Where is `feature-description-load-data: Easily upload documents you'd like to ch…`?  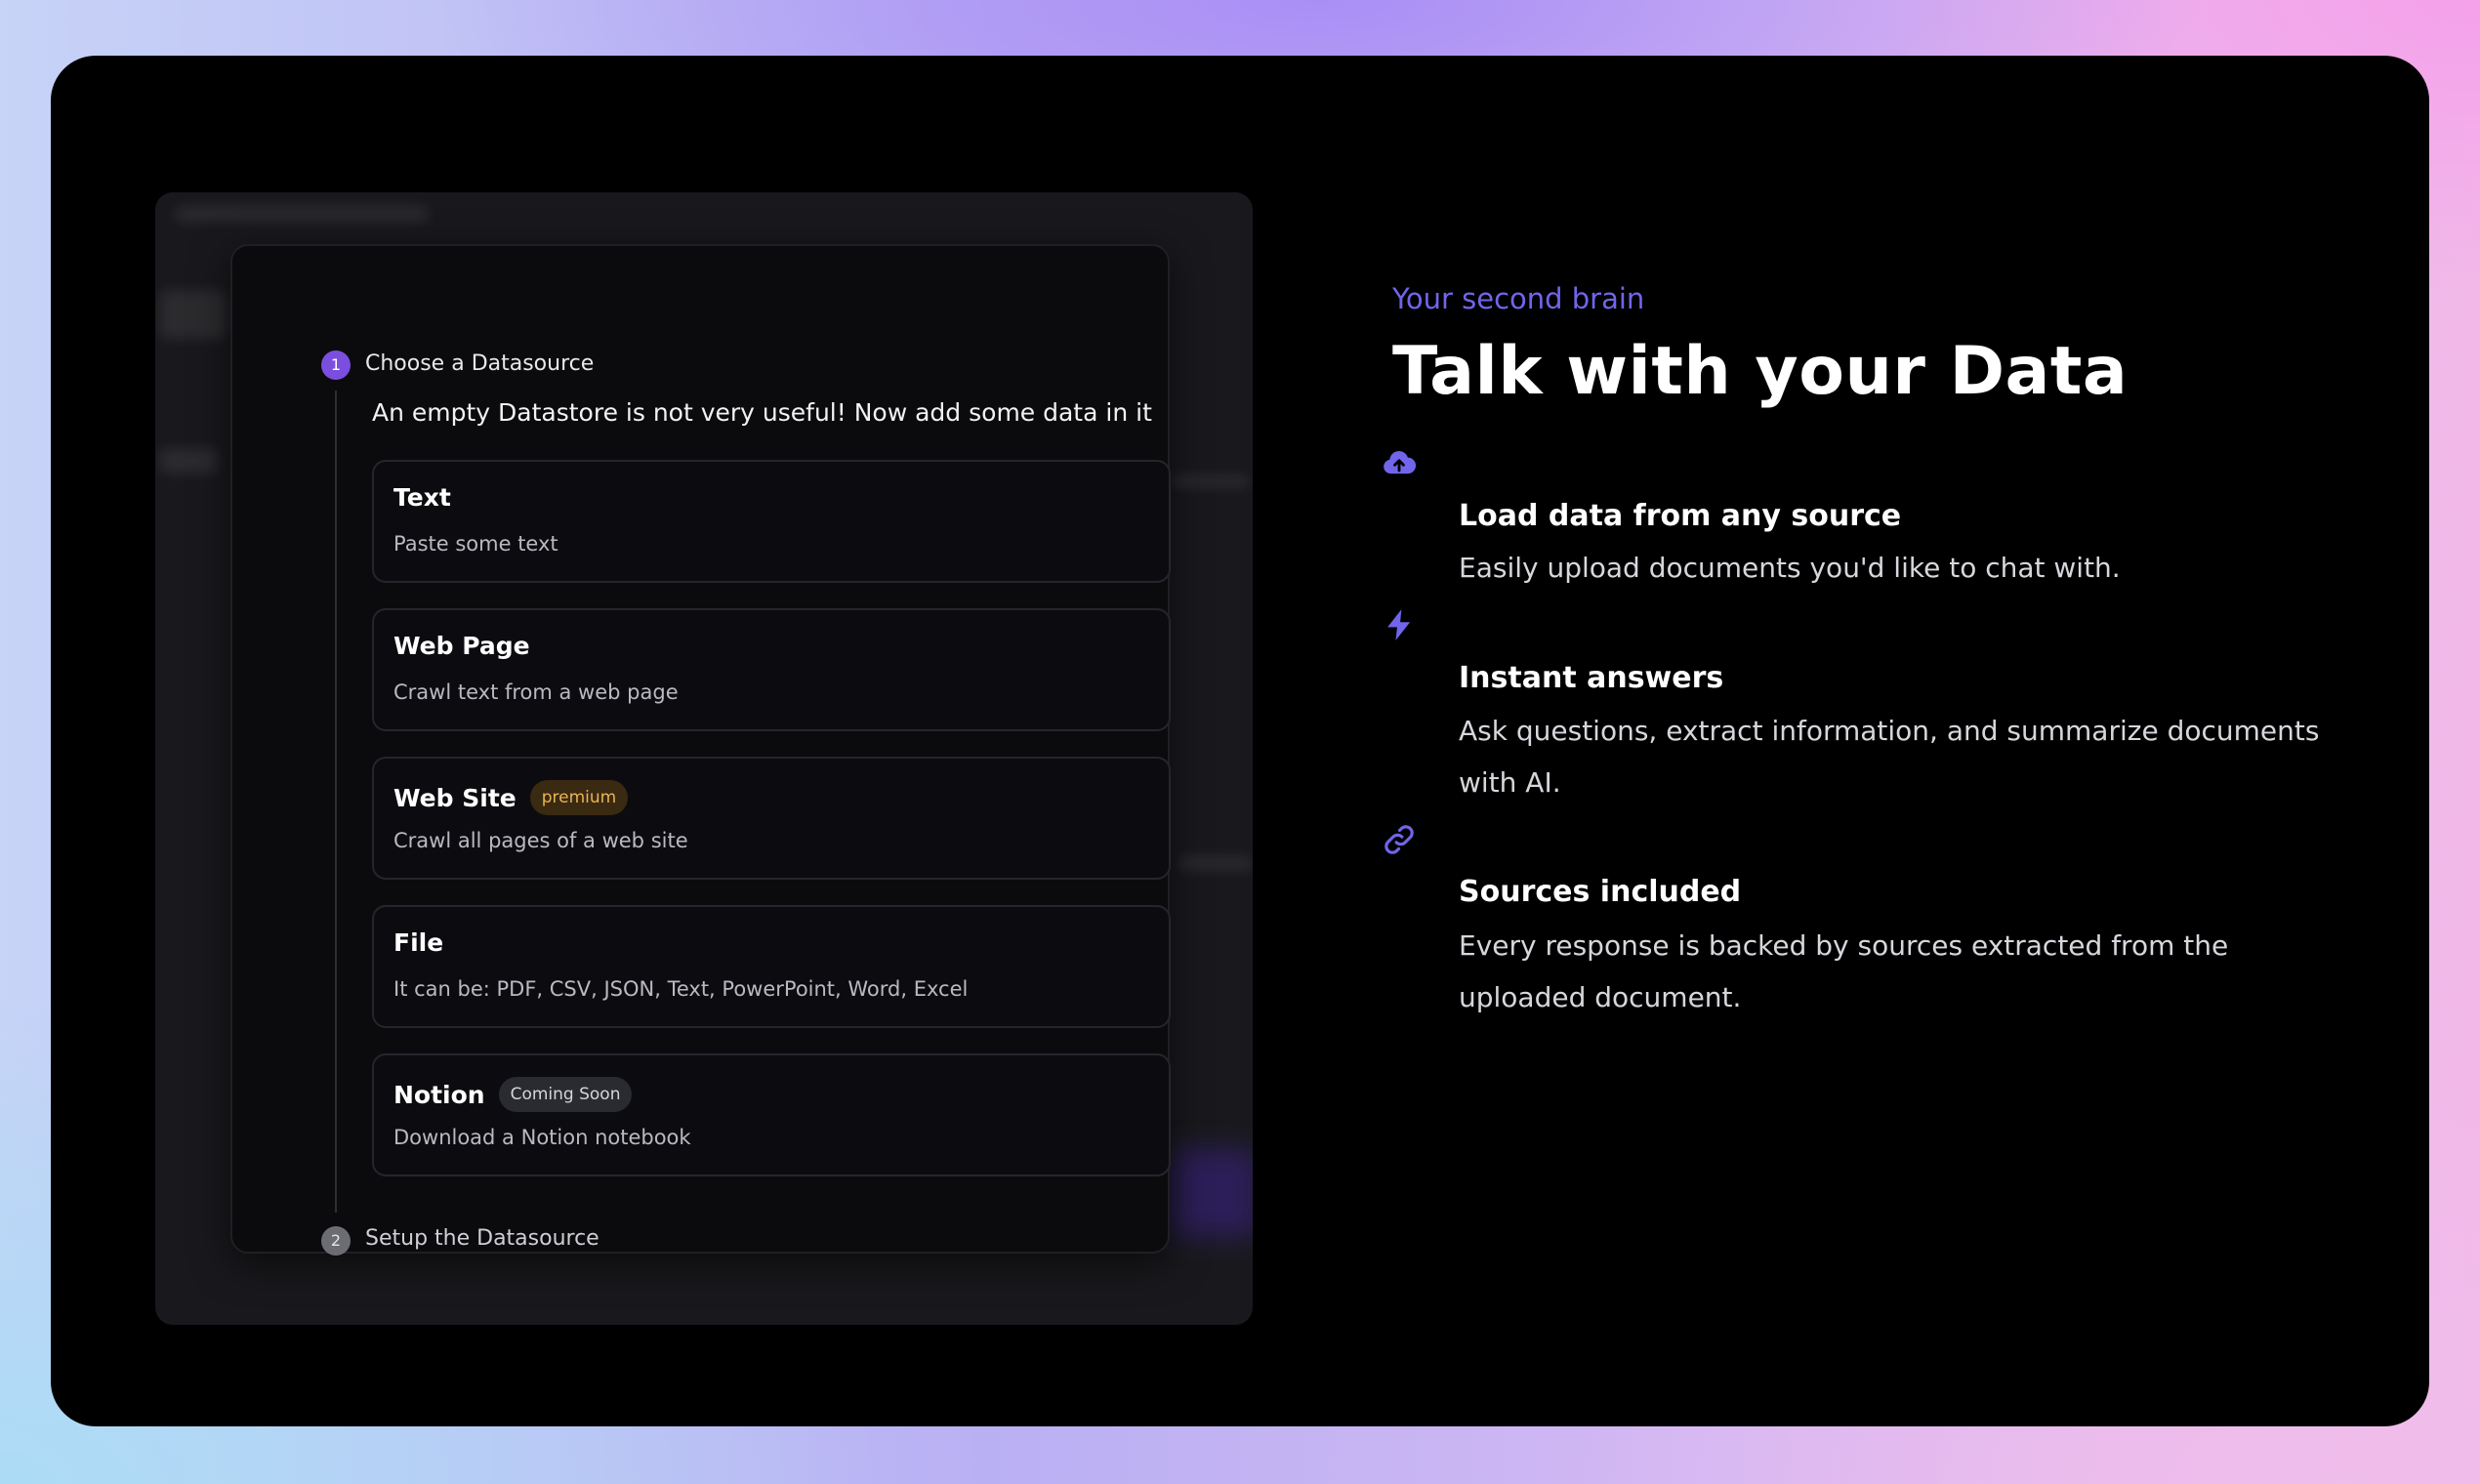
feature-description-load-data: Easily upload documents you'd like to ch… is located at coordinates (1790, 568).